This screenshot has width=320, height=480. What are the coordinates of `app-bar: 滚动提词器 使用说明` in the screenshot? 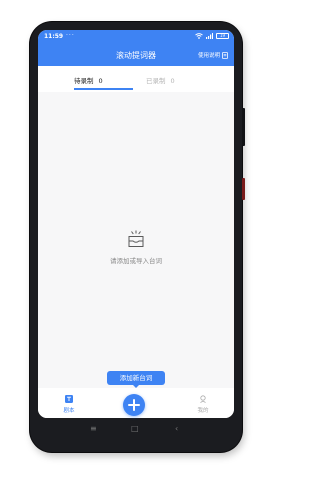 It's located at (136, 55).